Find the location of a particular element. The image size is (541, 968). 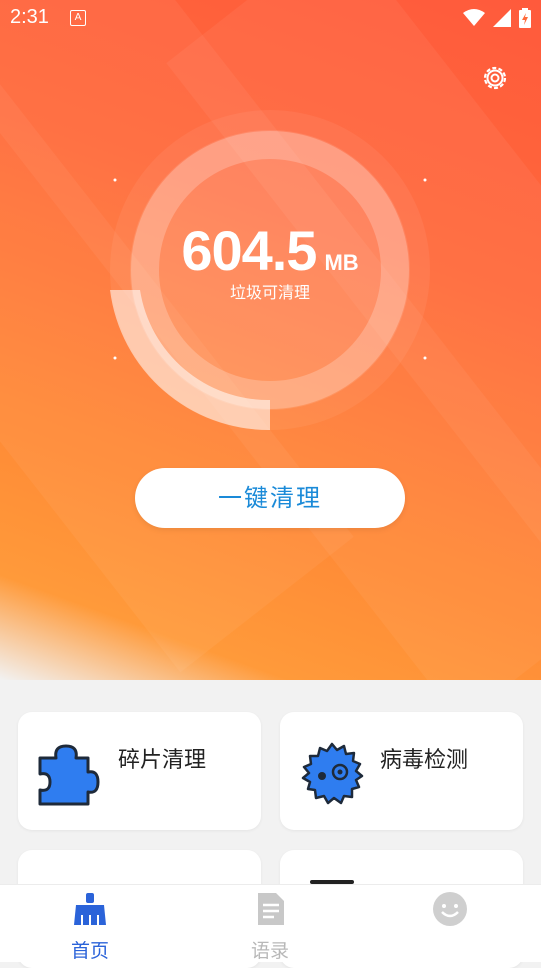

card-virus-scan: 病毒检测 is located at coordinates (401, 771).